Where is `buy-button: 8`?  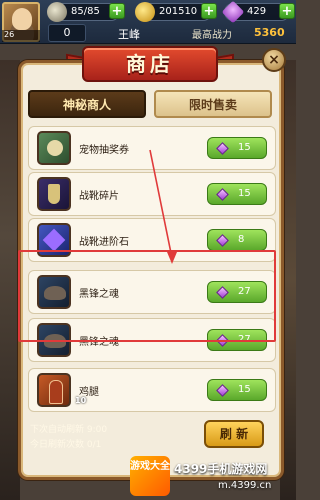 buy-button: 8 is located at coordinates (237, 240).